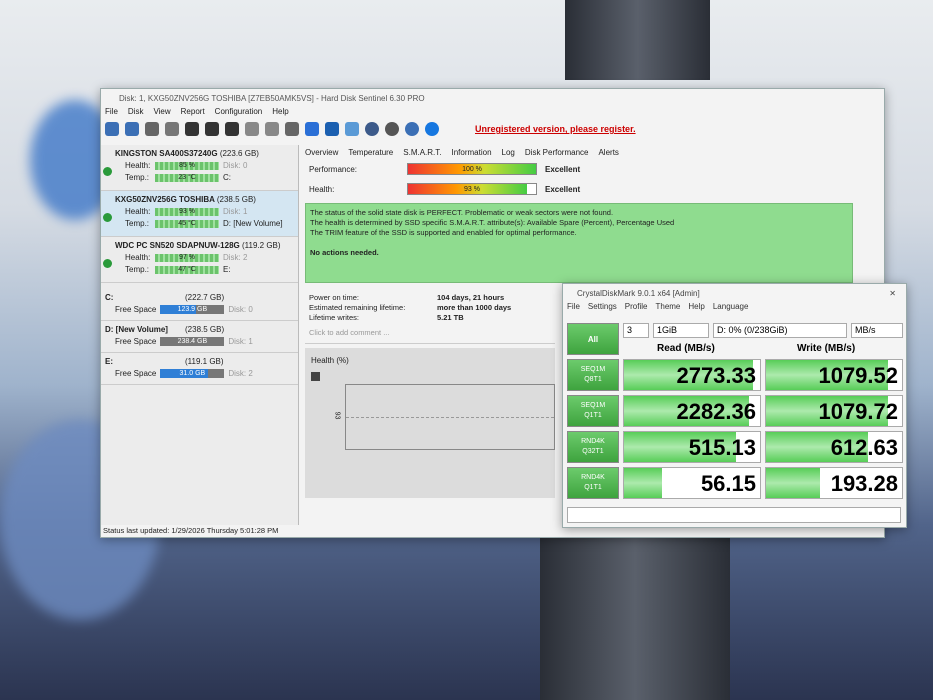 This screenshot has height=700, width=933. Describe the element at coordinates (681, 330) in the screenshot. I see `size-select: 1GiB` at that location.